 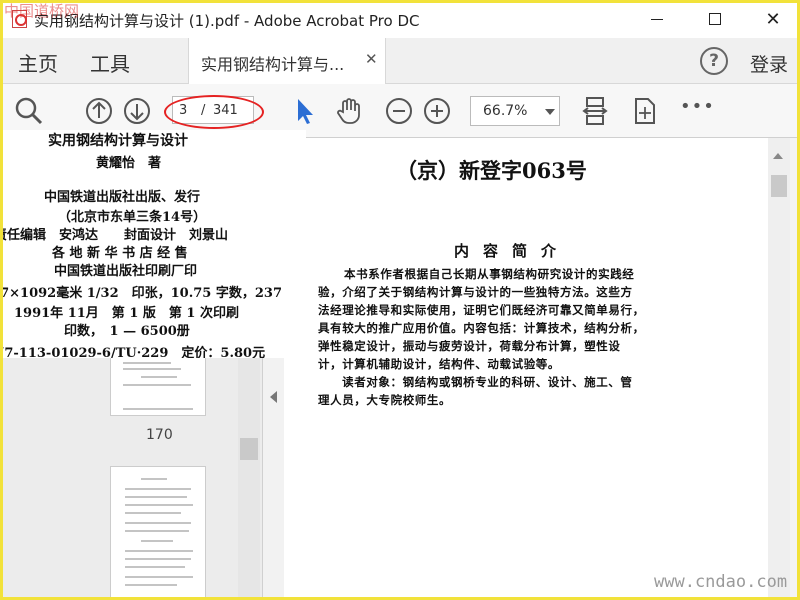 What do you see at coordinates (697, 106) in the screenshot?
I see `more-tools-icon: •••` at bounding box center [697, 106].